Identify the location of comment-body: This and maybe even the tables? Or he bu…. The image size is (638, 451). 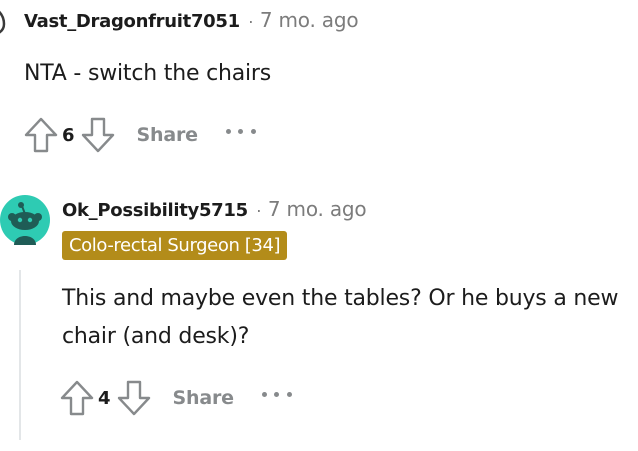
(340, 317).